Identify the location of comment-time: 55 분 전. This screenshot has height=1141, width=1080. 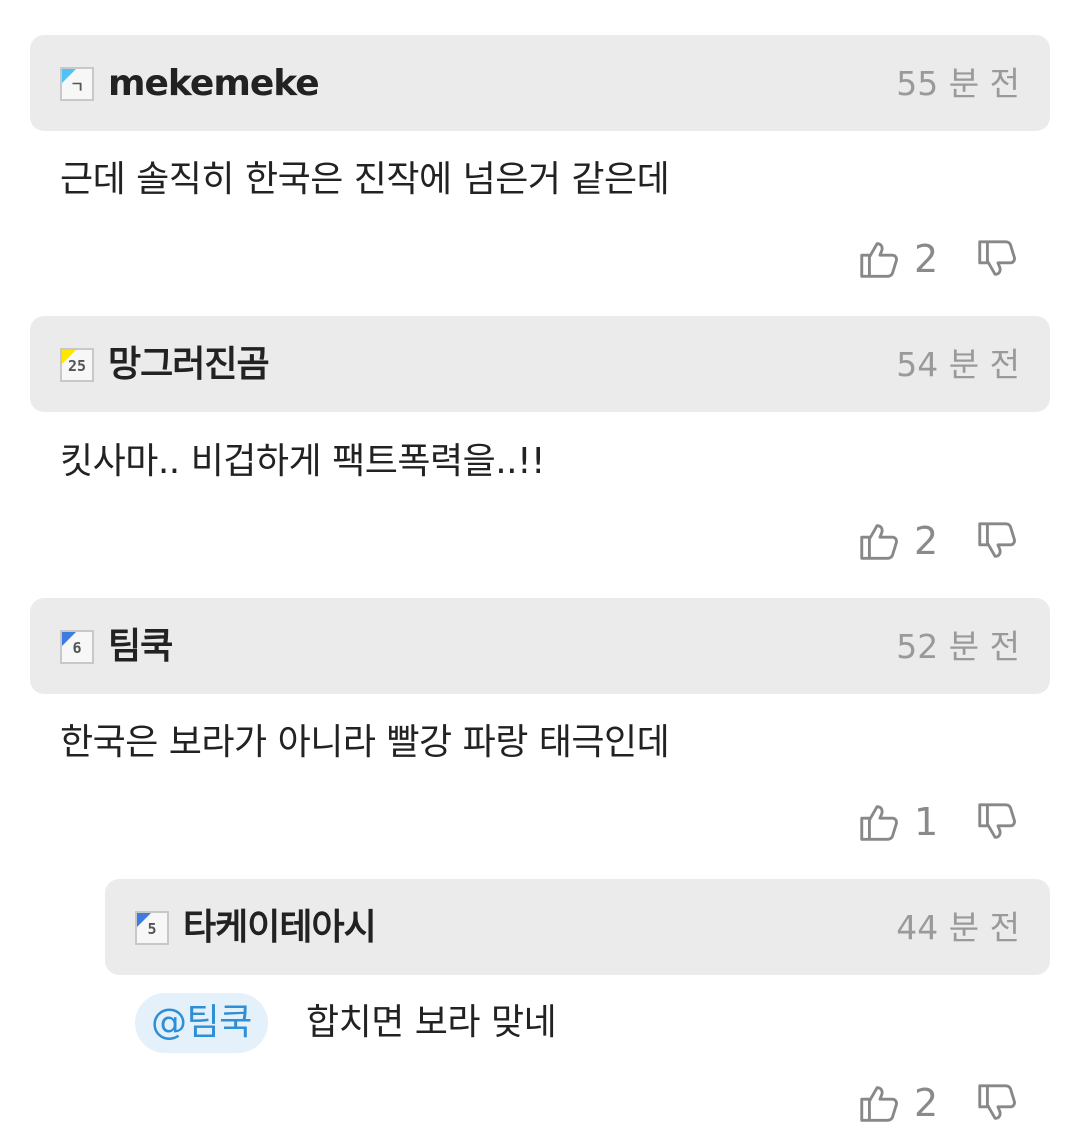
(958, 83).